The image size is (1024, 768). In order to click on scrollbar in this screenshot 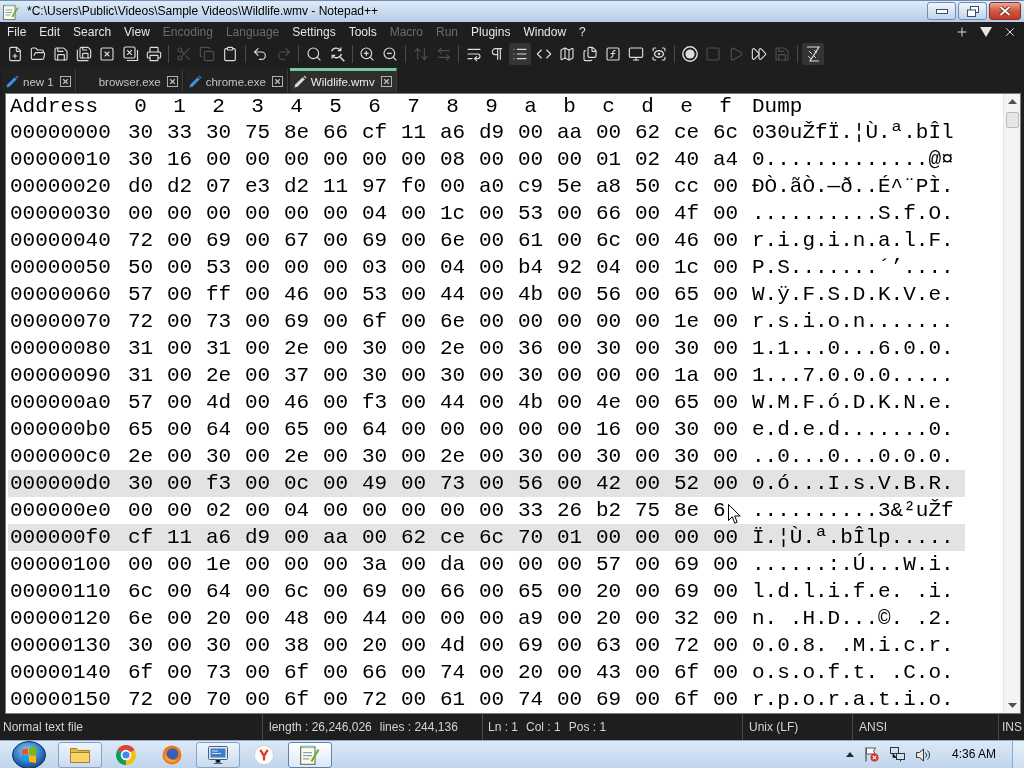, I will do `click(1011, 403)`.